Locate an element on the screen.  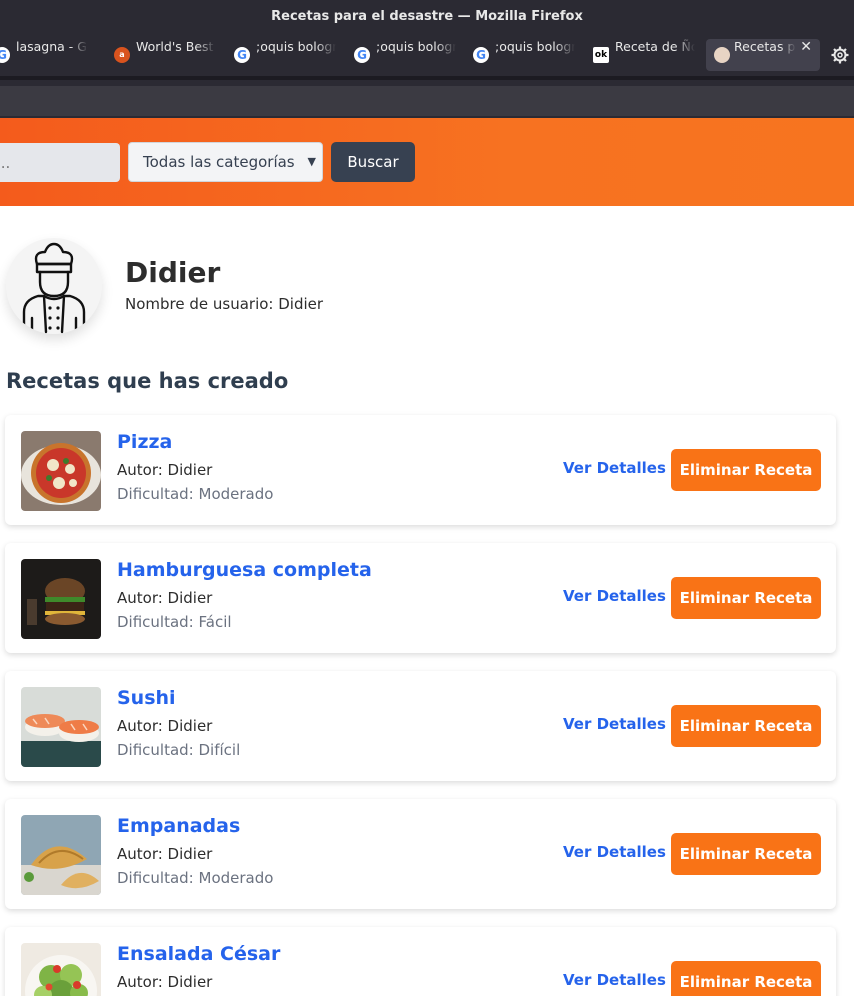
allrecipes-icon: a is located at coordinates (122, 55).